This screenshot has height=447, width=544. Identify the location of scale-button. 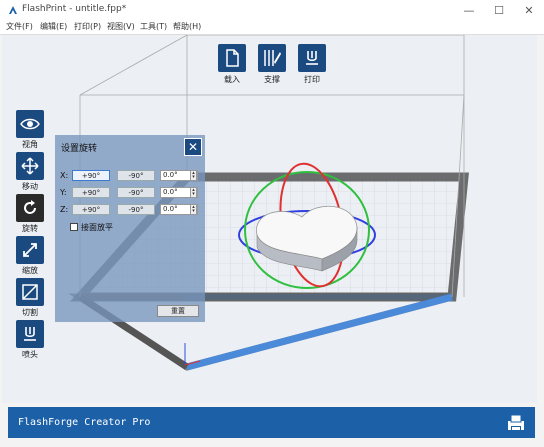
(30, 250).